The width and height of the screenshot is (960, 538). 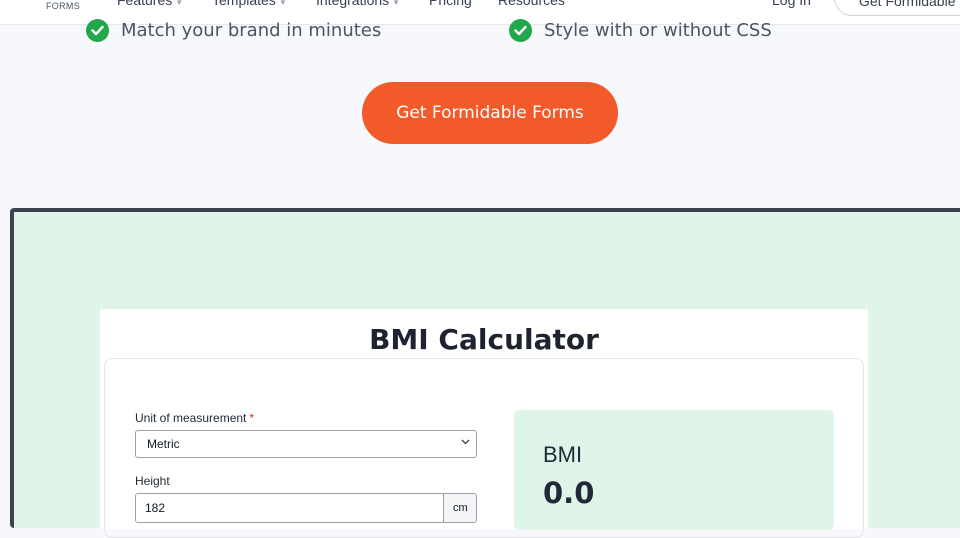 I want to click on feature-item: Style with or without CSS, so click(x=640, y=30).